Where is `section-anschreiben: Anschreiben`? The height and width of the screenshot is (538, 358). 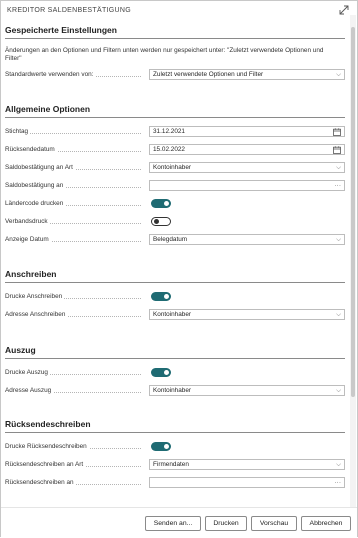
section-anschreiben: Anschreiben is located at coordinates (175, 276).